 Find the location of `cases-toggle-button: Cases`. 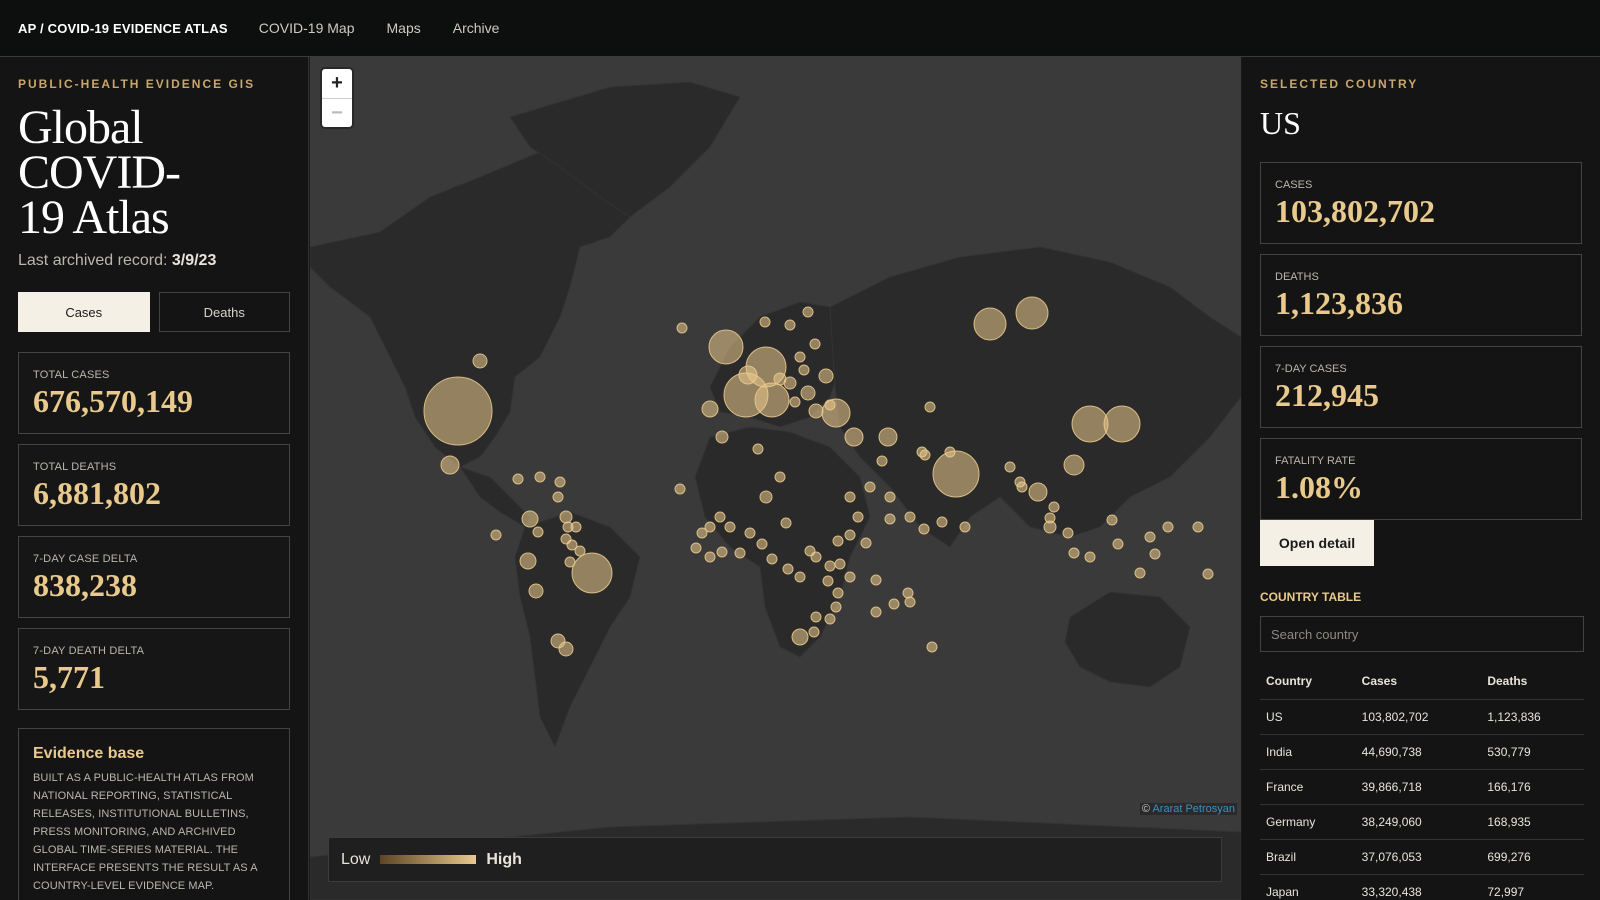

cases-toggle-button: Cases is located at coordinates (84, 312).